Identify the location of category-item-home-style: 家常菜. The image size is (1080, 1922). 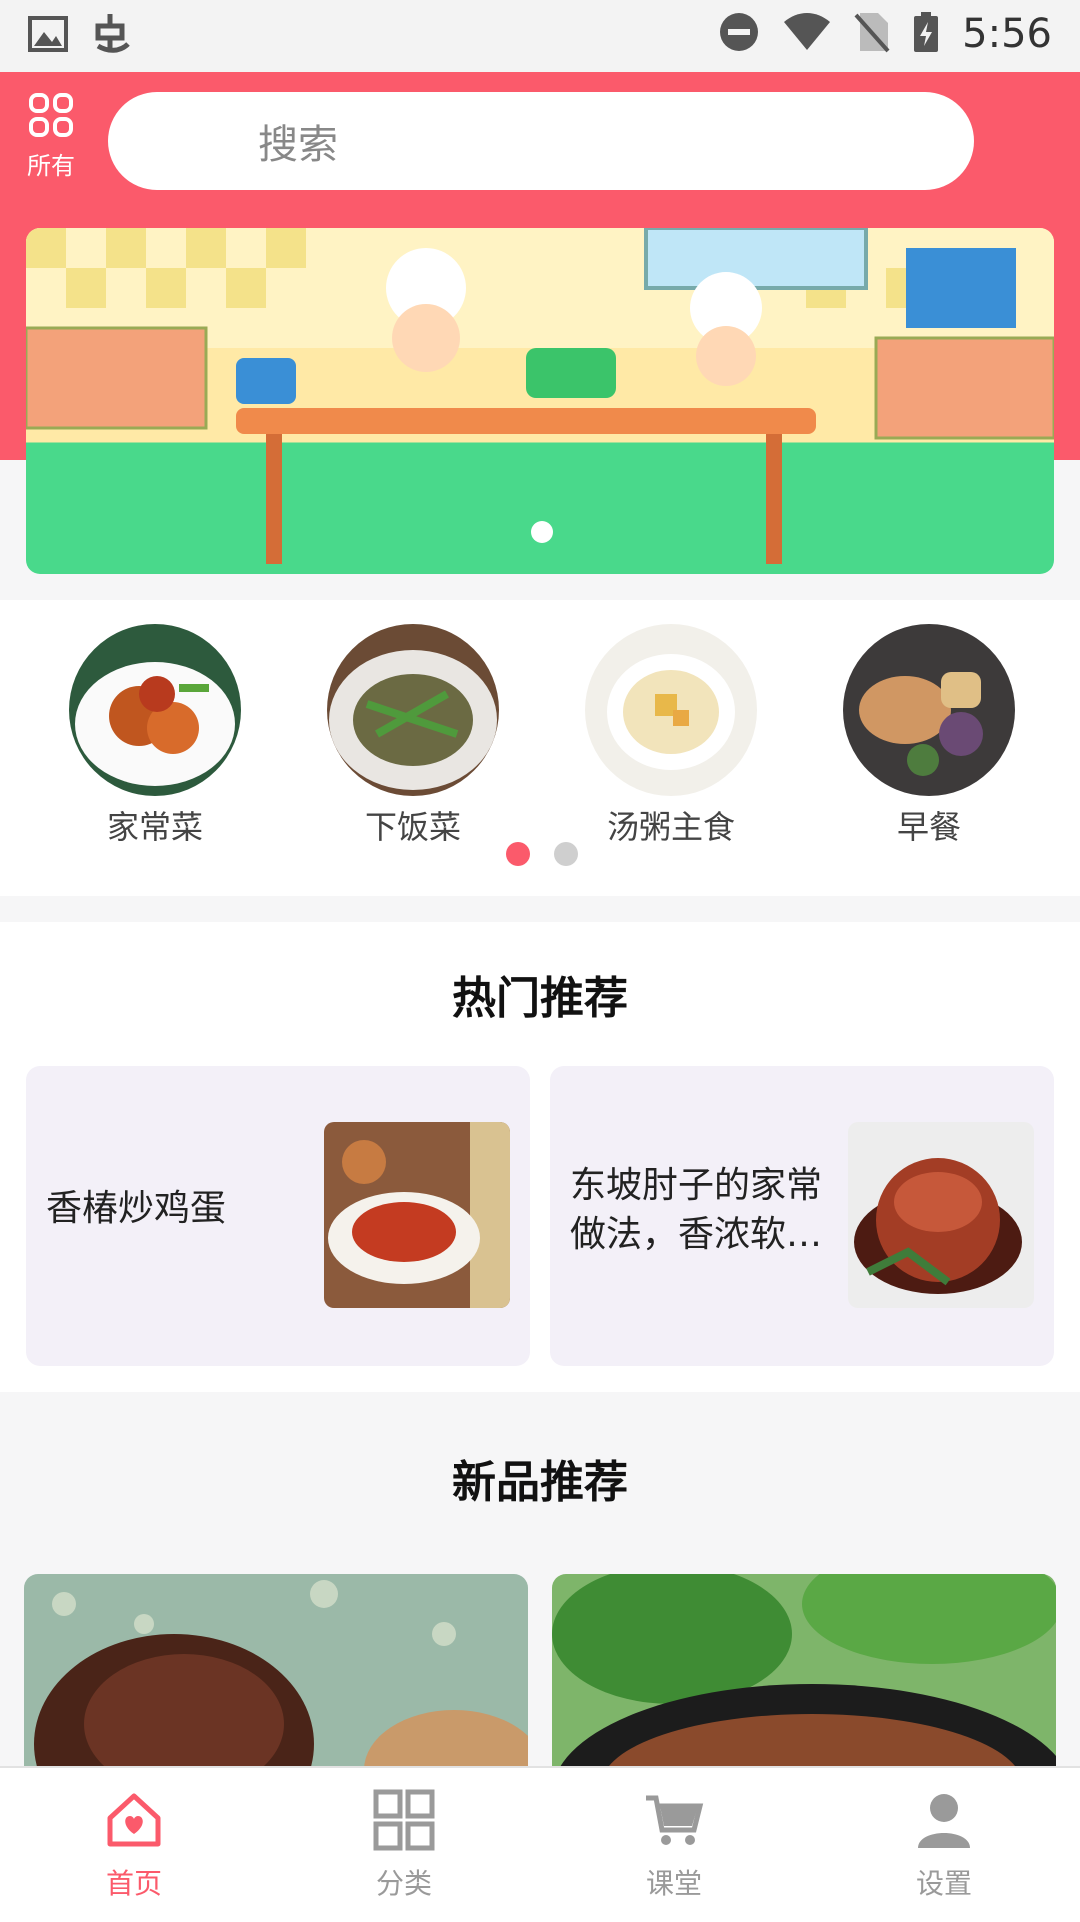
(155, 736).